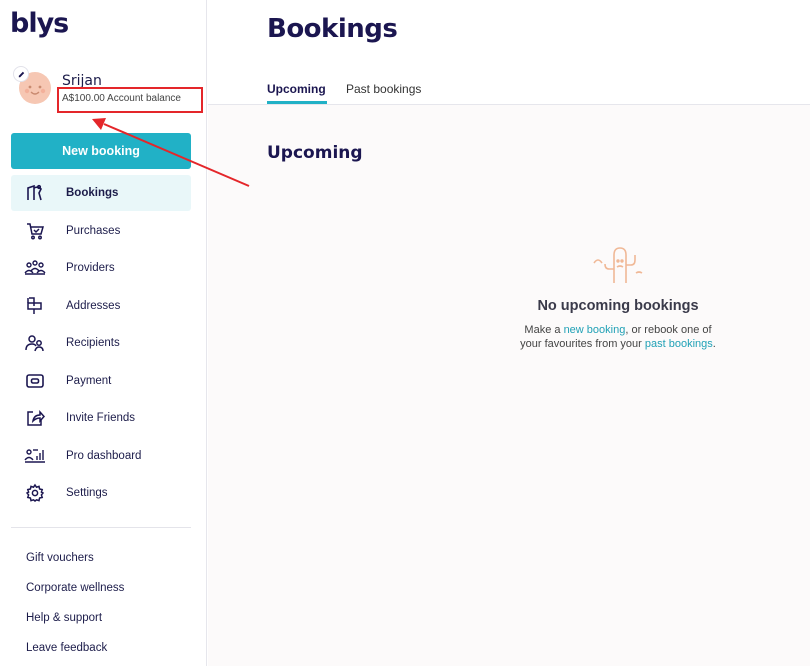  I want to click on sidebar-item-pro-dashboard: Pro dashboard, so click(101, 456).